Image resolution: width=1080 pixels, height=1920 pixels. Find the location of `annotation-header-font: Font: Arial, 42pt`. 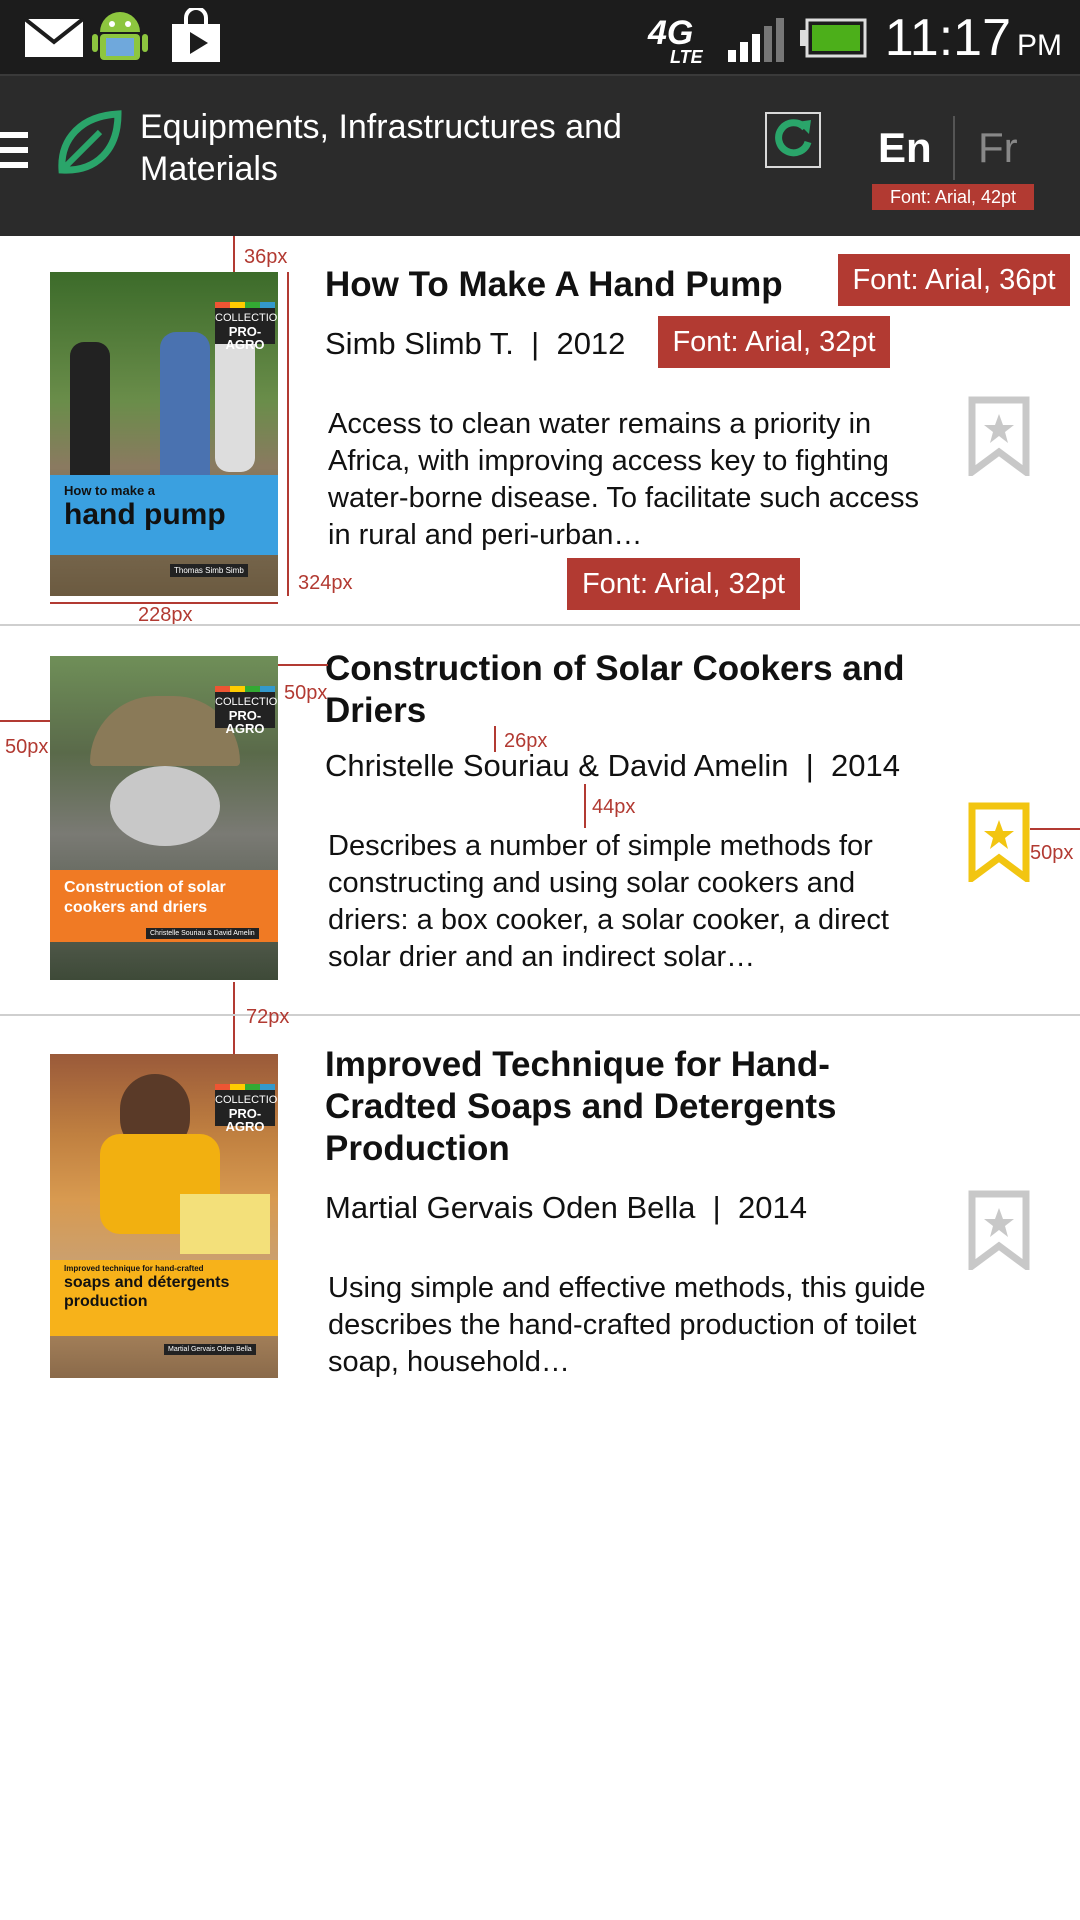

annotation-header-font: Font: Arial, 42pt is located at coordinates (953, 197).